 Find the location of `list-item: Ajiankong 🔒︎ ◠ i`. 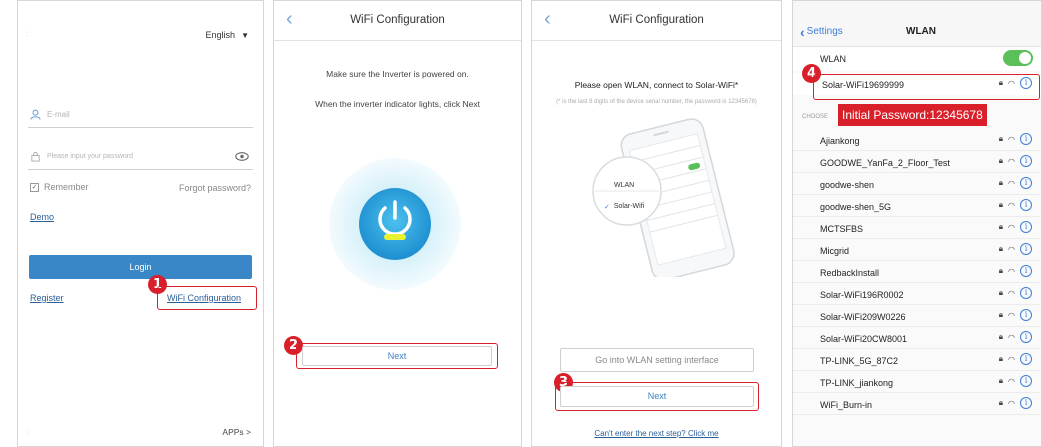

list-item: Ajiankong 🔒︎ ◠ i is located at coordinates (917, 140).